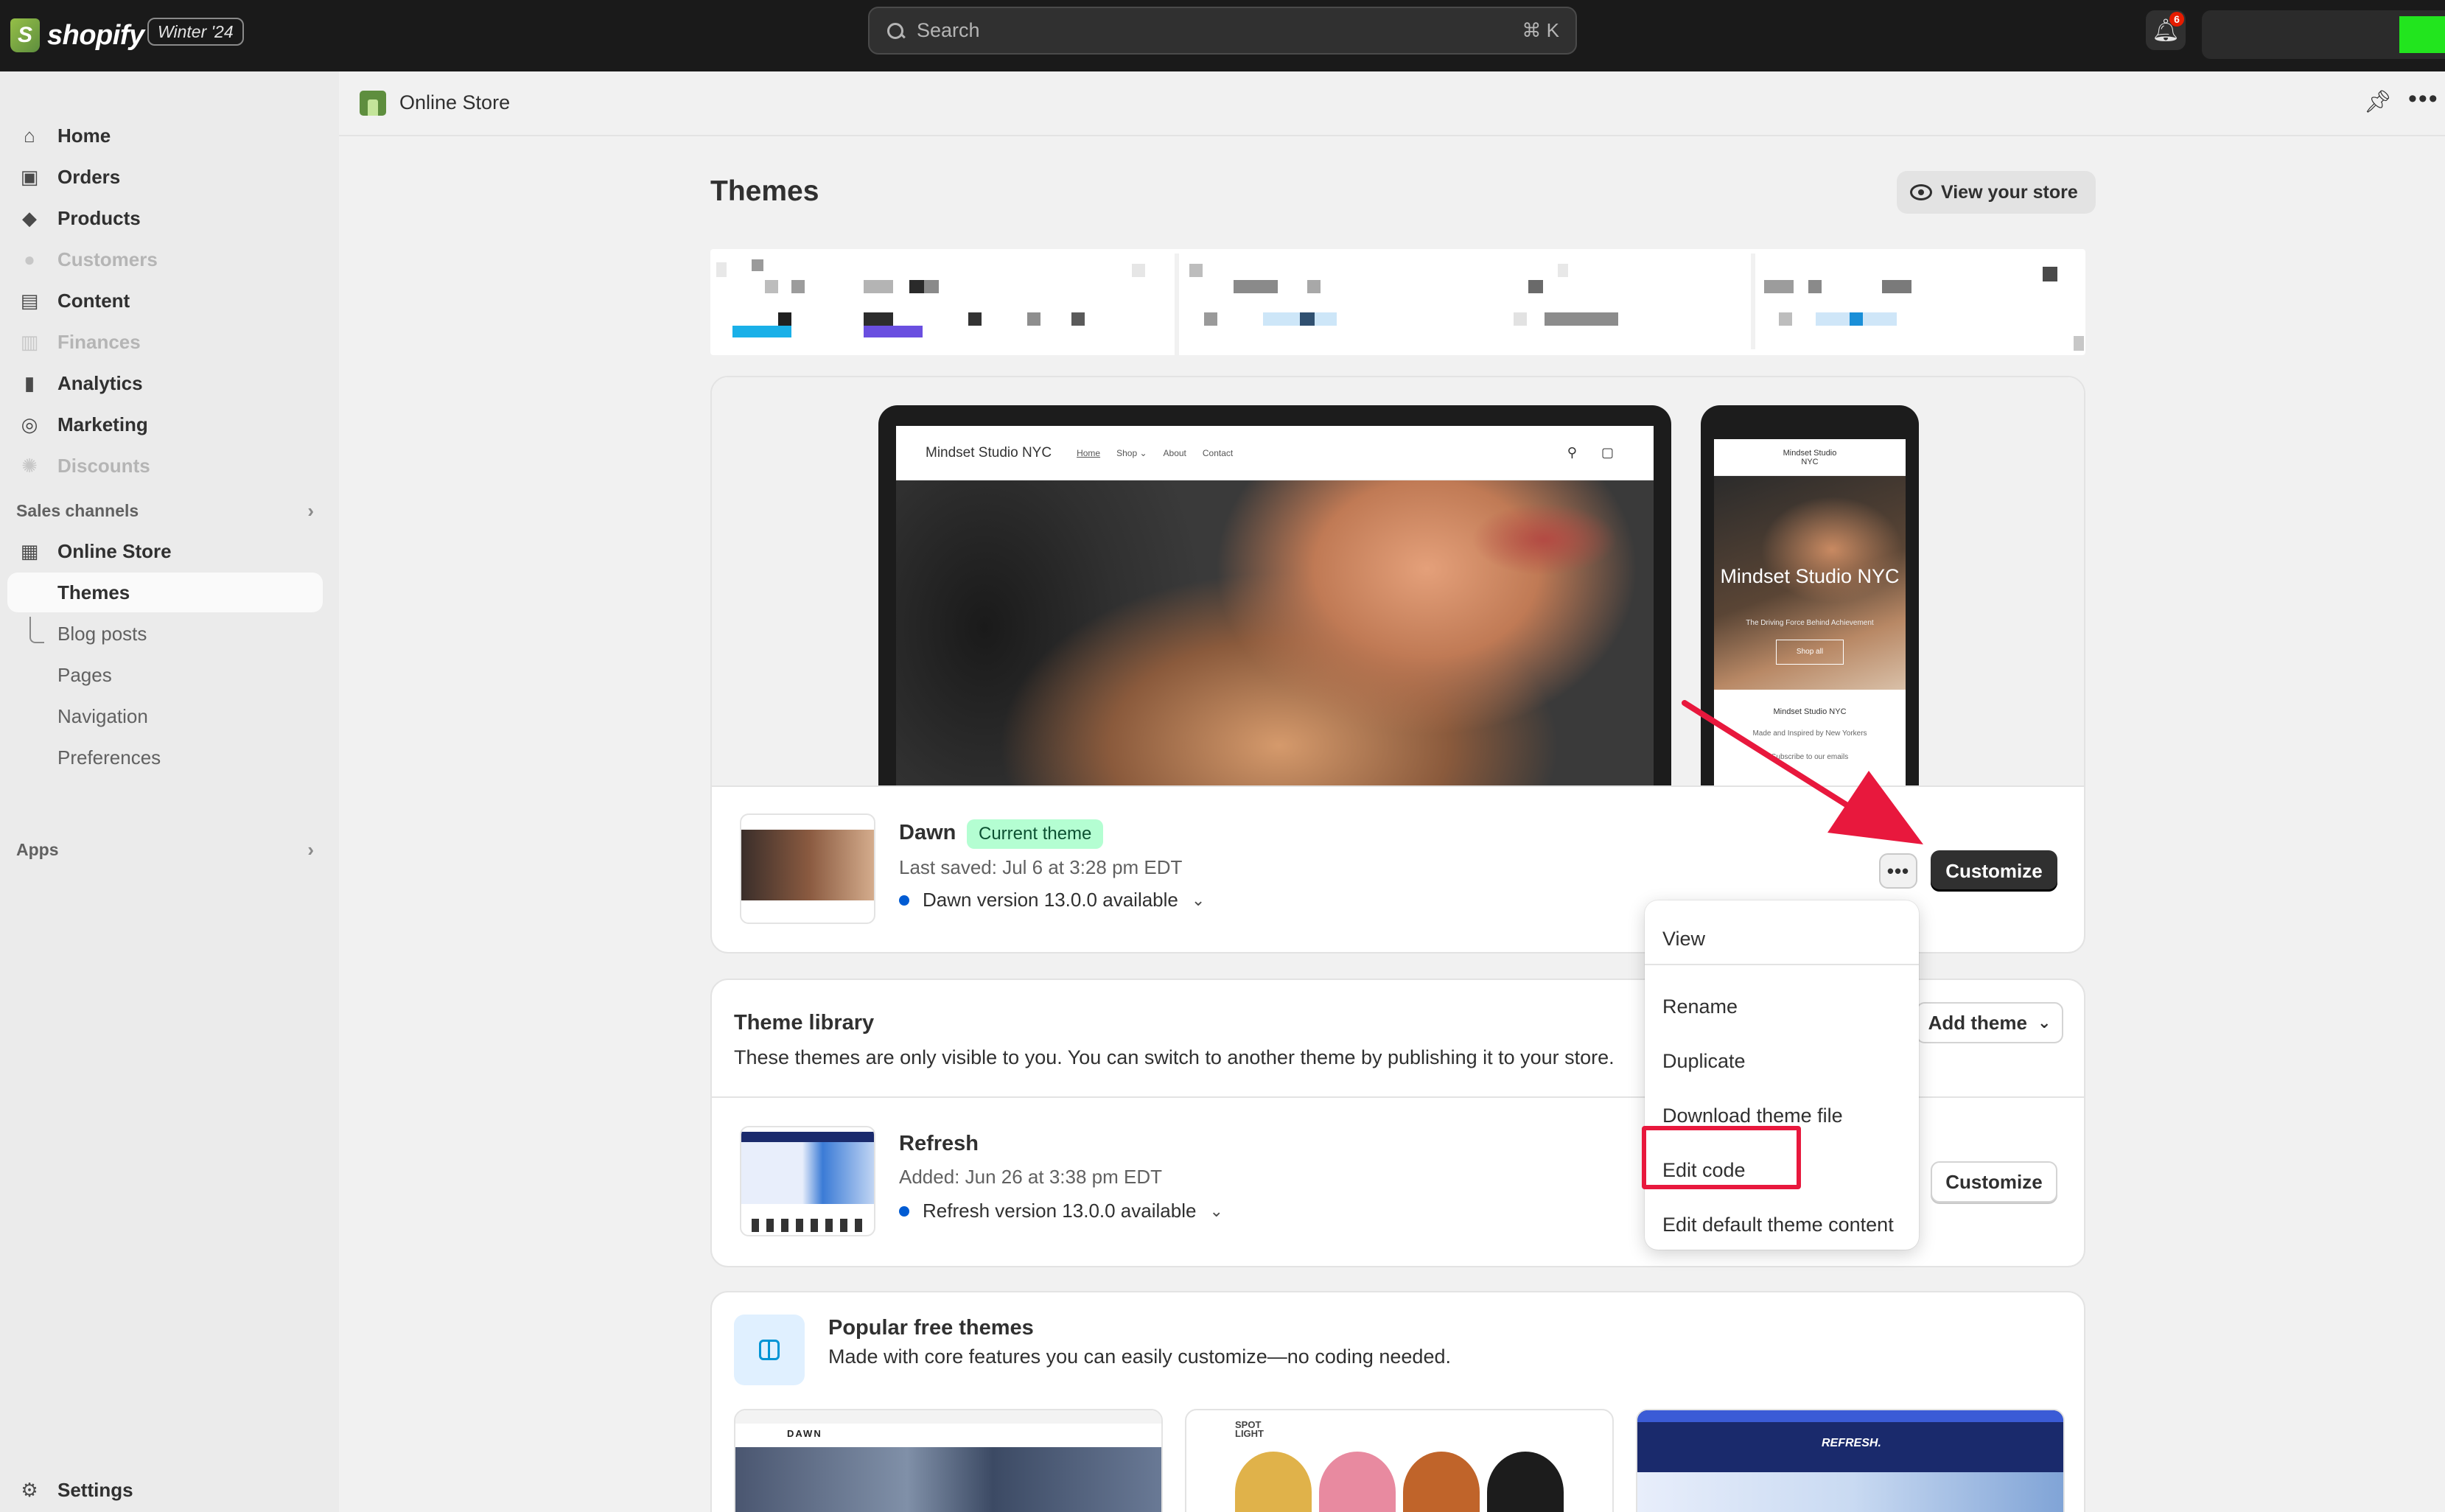 The width and height of the screenshot is (2445, 1512). Describe the element at coordinates (1273, 1482) in the screenshot. I see `cap-yellow` at that location.